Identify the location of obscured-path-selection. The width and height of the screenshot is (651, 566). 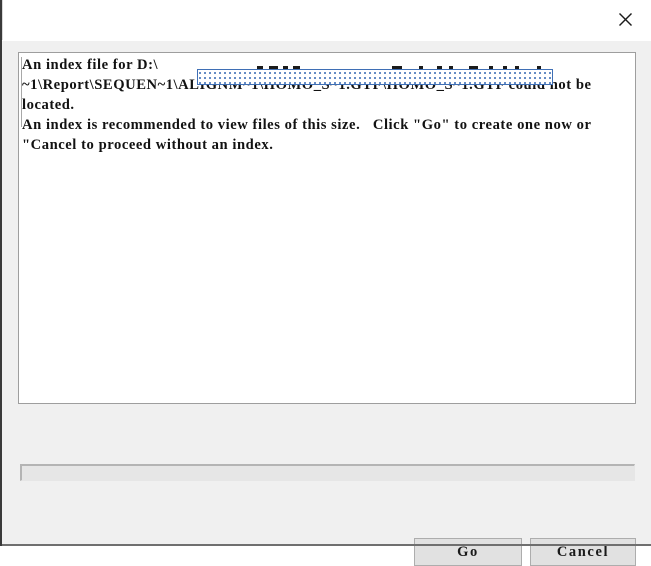
(375, 77).